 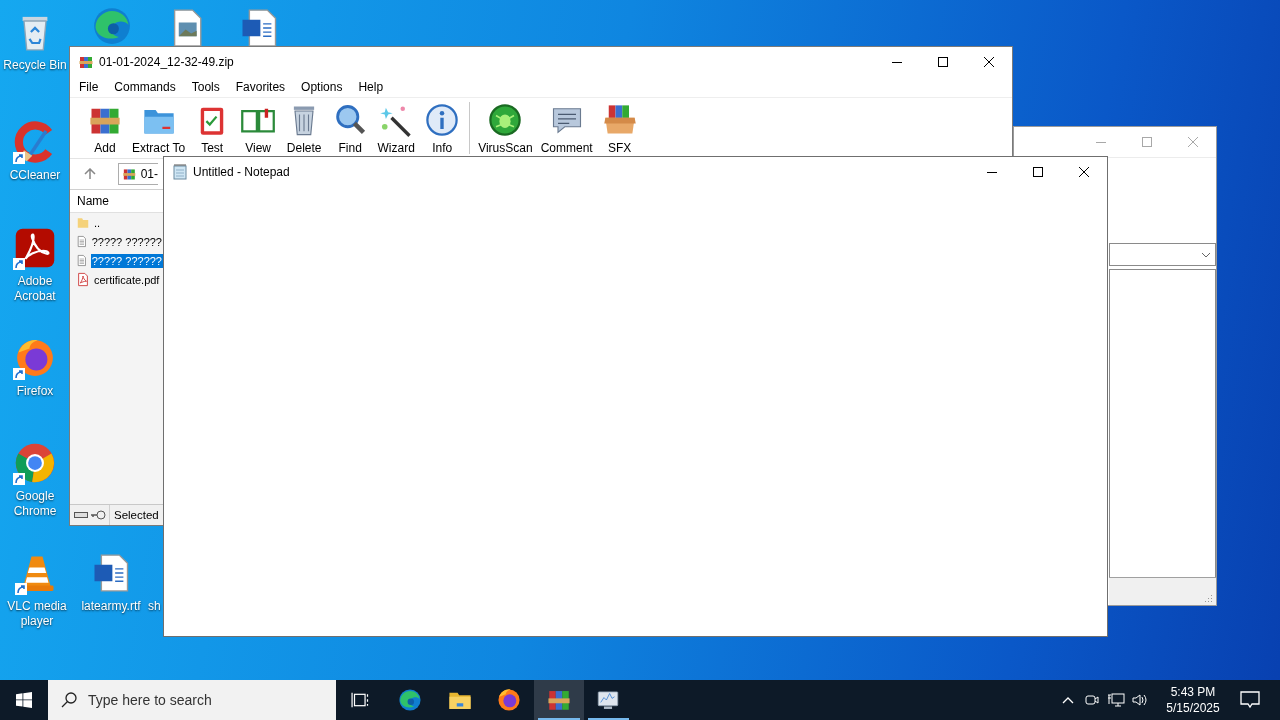 What do you see at coordinates (116, 279) in the screenshot?
I see `file-row: certificate.pdf` at bounding box center [116, 279].